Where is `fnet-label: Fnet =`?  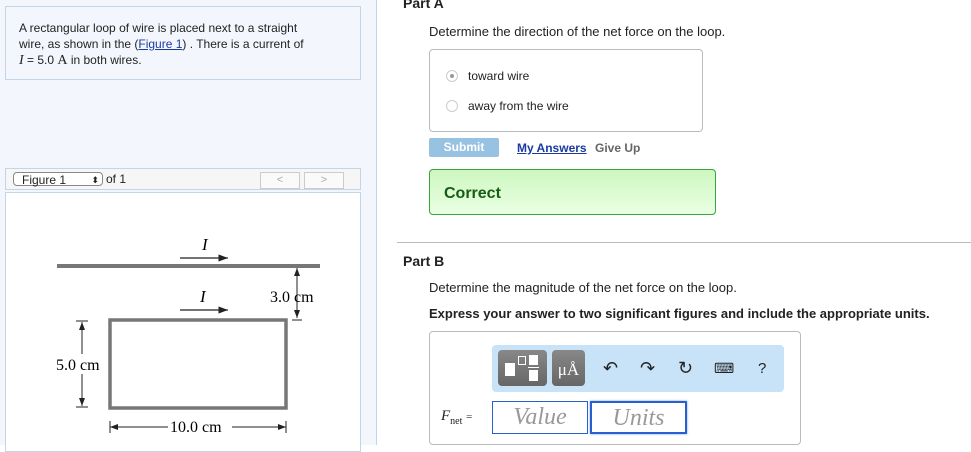 fnet-label: Fnet = is located at coordinates (456, 417).